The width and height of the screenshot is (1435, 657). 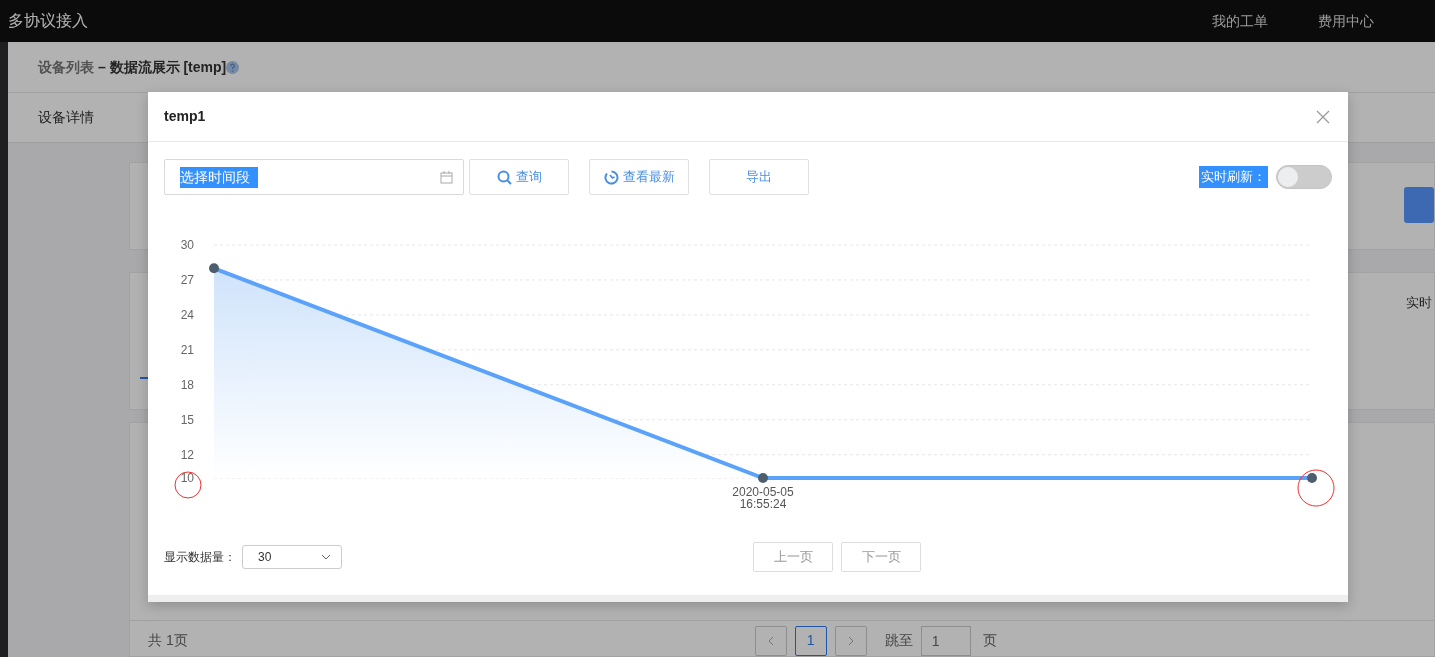 What do you see at coordinates (326, 557) in the screenshot?
I see `caret-icon` at bounding box center [326, 557].